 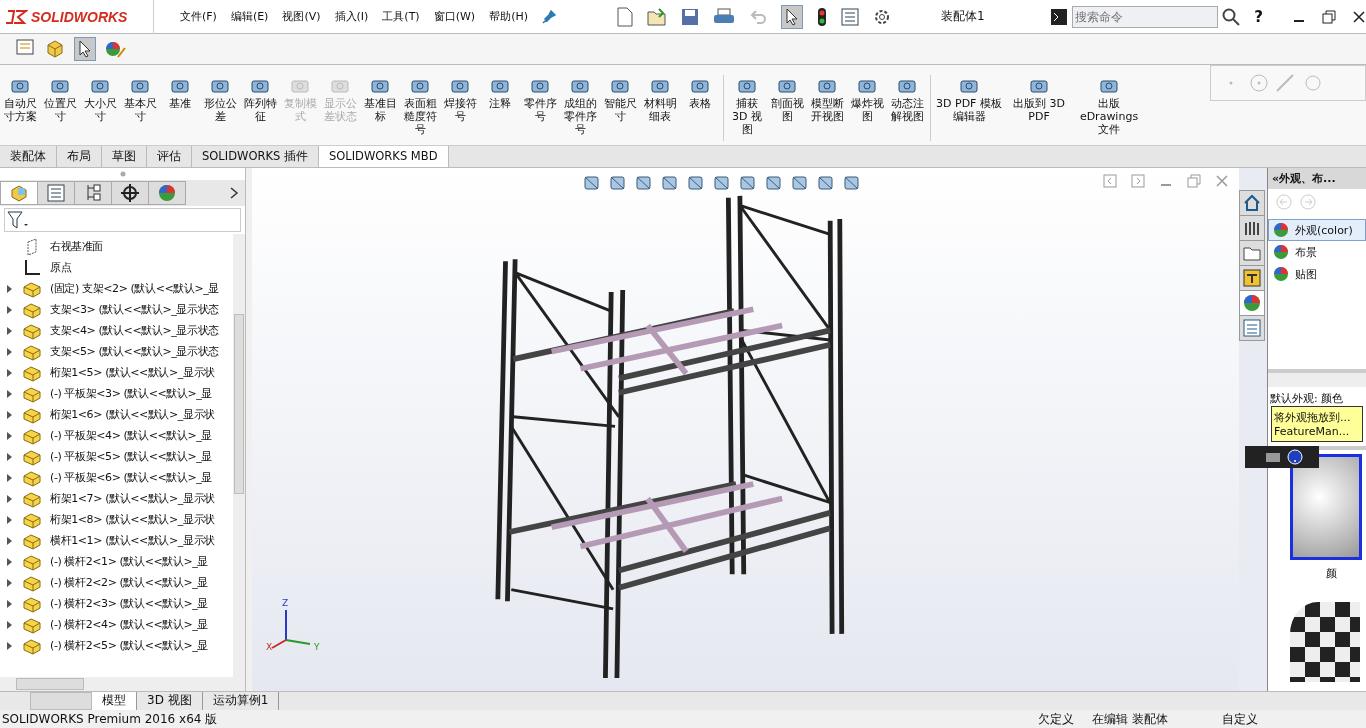 I want to click on tree-item: 支架<4> (默认<<默认>_显示状态, so click(x=134, y=330).